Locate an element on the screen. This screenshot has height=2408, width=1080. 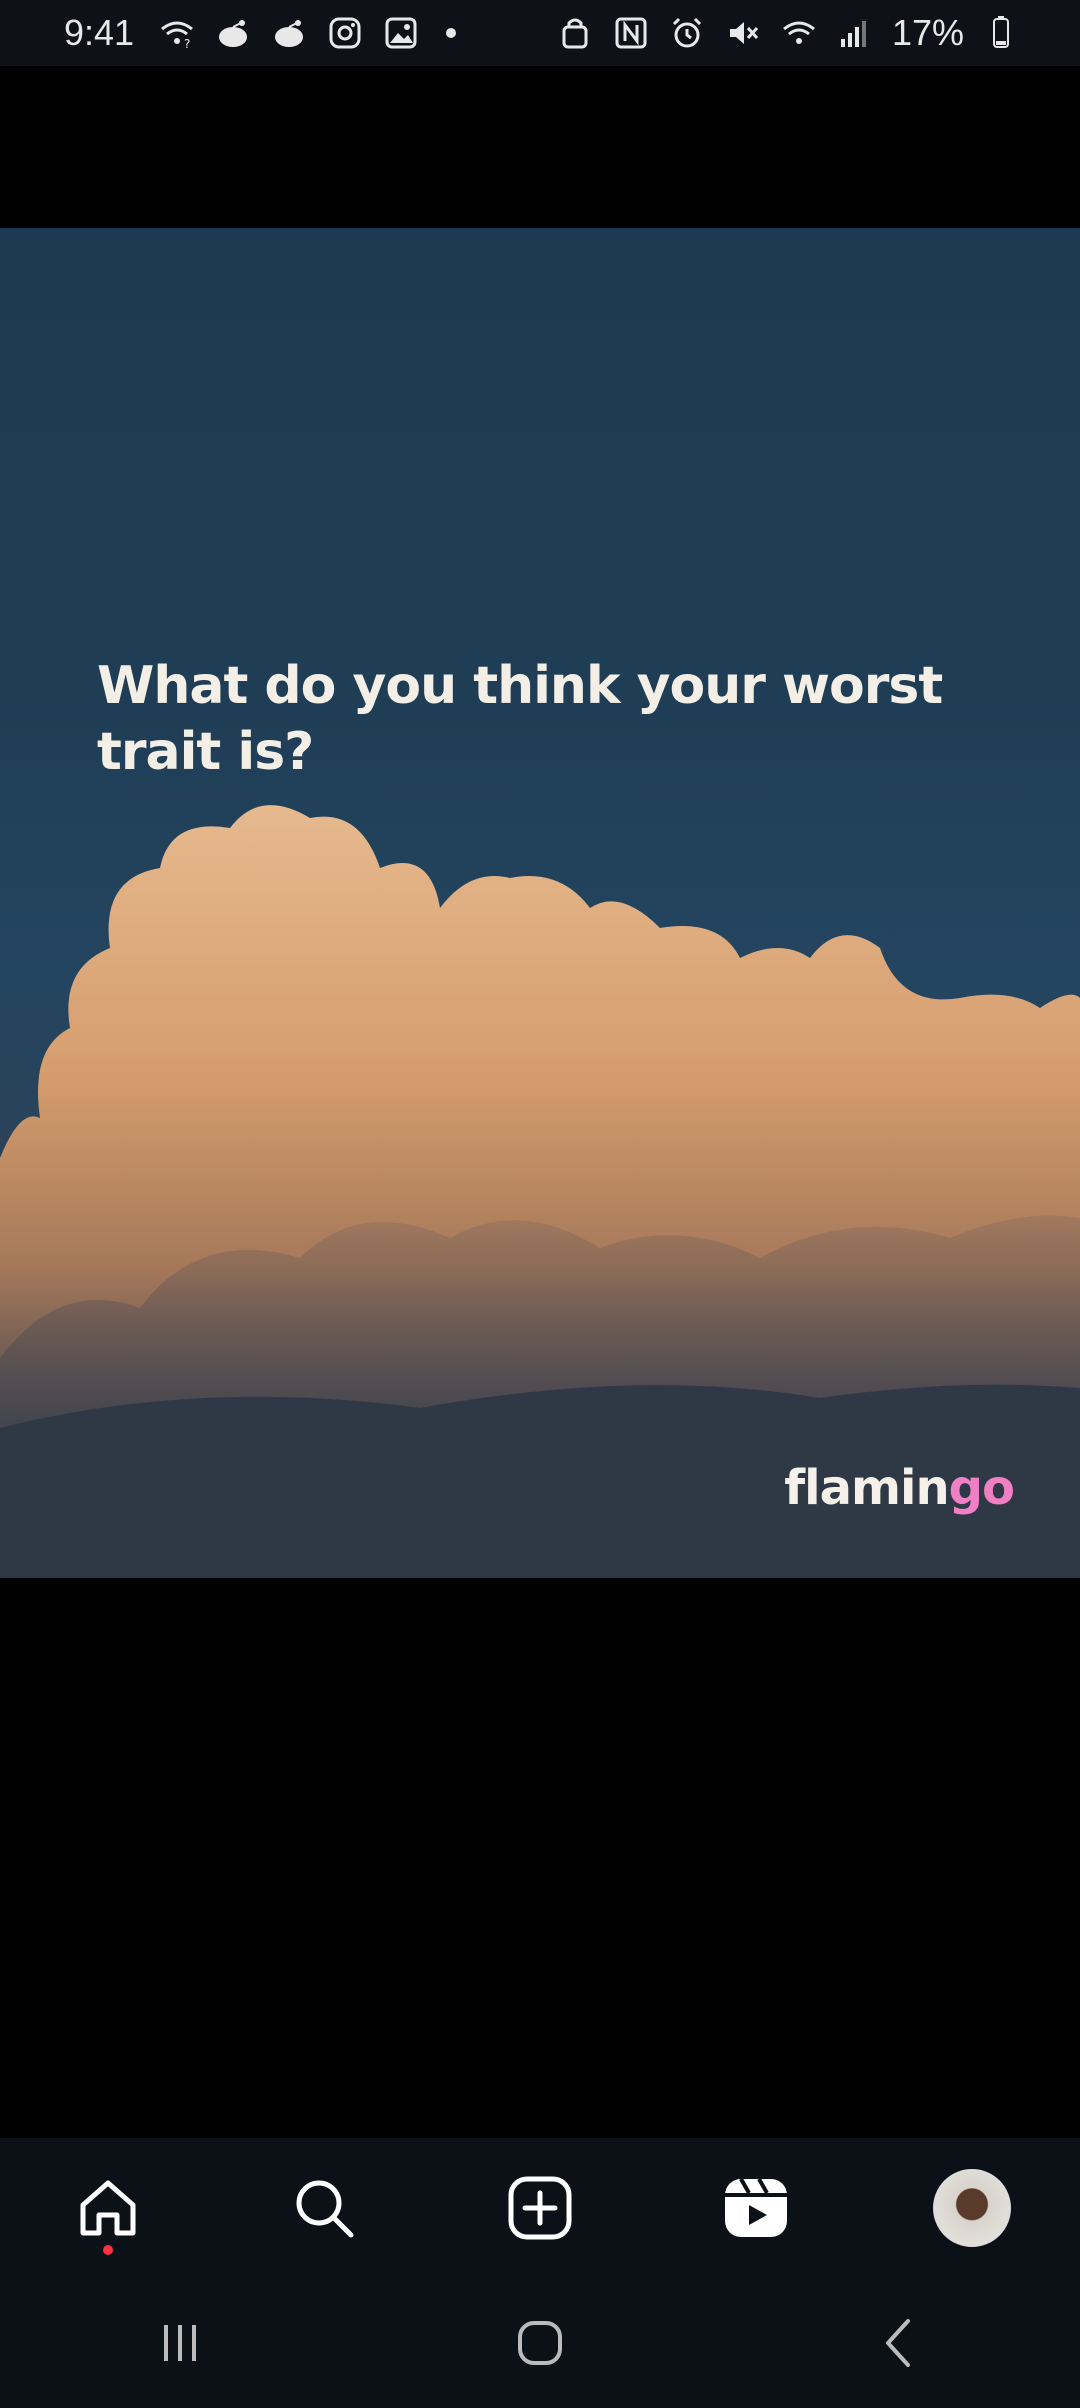
alarm-icon is located at coordinates (687, 33).